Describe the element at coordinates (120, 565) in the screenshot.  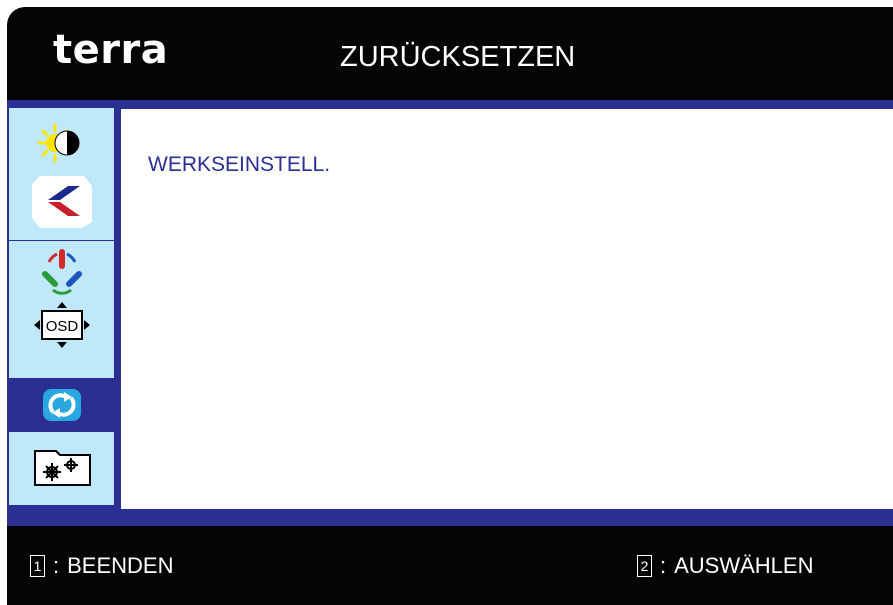
I see `exit-label: BEENDEN` at that location.